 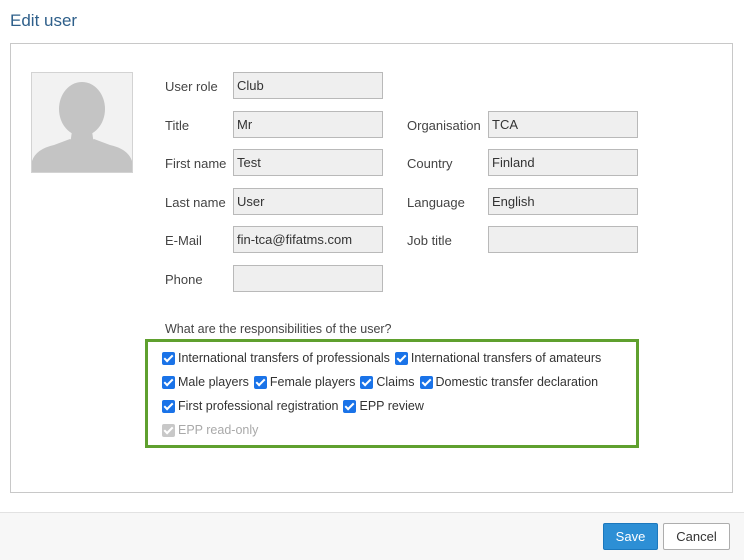 I want to click on option-label: Male players, so click(x=213, y=382).